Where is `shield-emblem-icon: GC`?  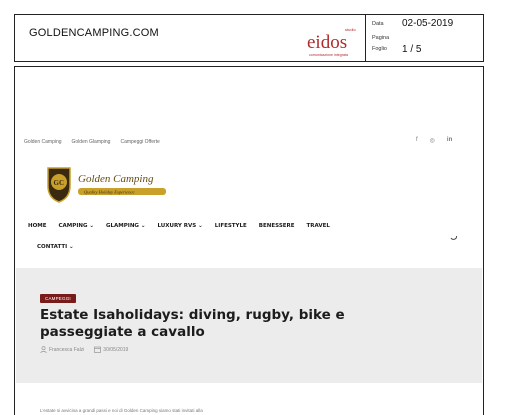 shield-emblem-icon: GC is located at coordinates (59, 185).